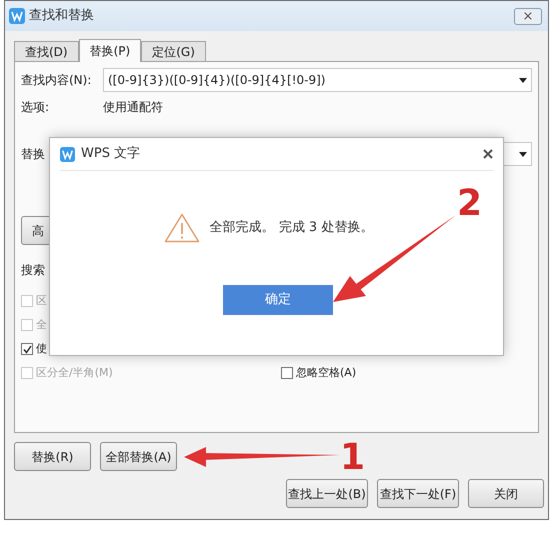 This screenshot has width=558, height=538. What do you see at coordinates (353, 458) in the screenshot?
I see `step-number: 1` at bounding box center [353, 458].